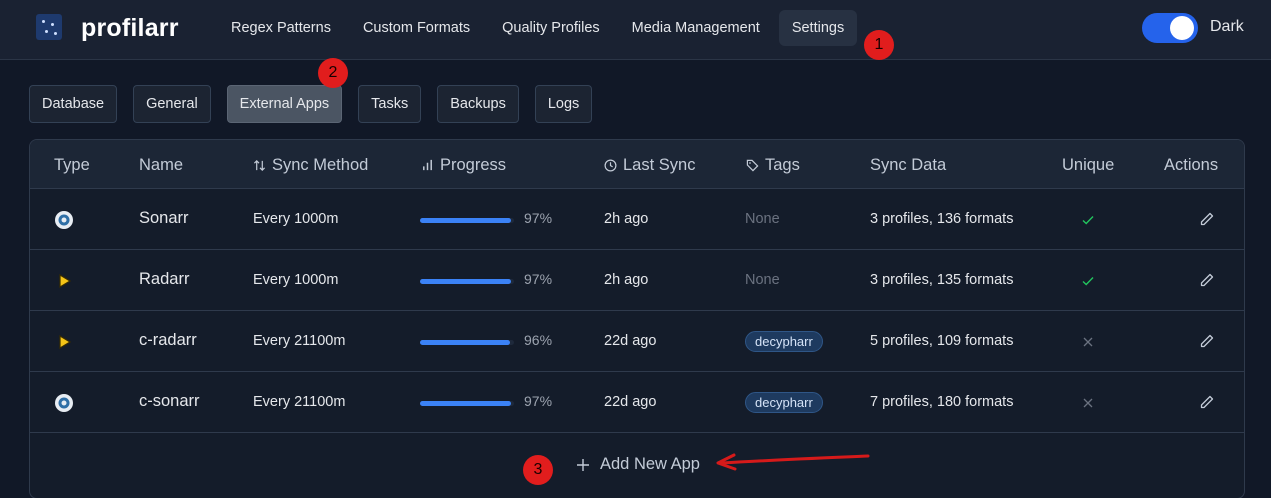 Image resolution: width=1271 pixels, height=498 pixels. I want to click on tab-external-apps: External Apps, so click(284, 104).